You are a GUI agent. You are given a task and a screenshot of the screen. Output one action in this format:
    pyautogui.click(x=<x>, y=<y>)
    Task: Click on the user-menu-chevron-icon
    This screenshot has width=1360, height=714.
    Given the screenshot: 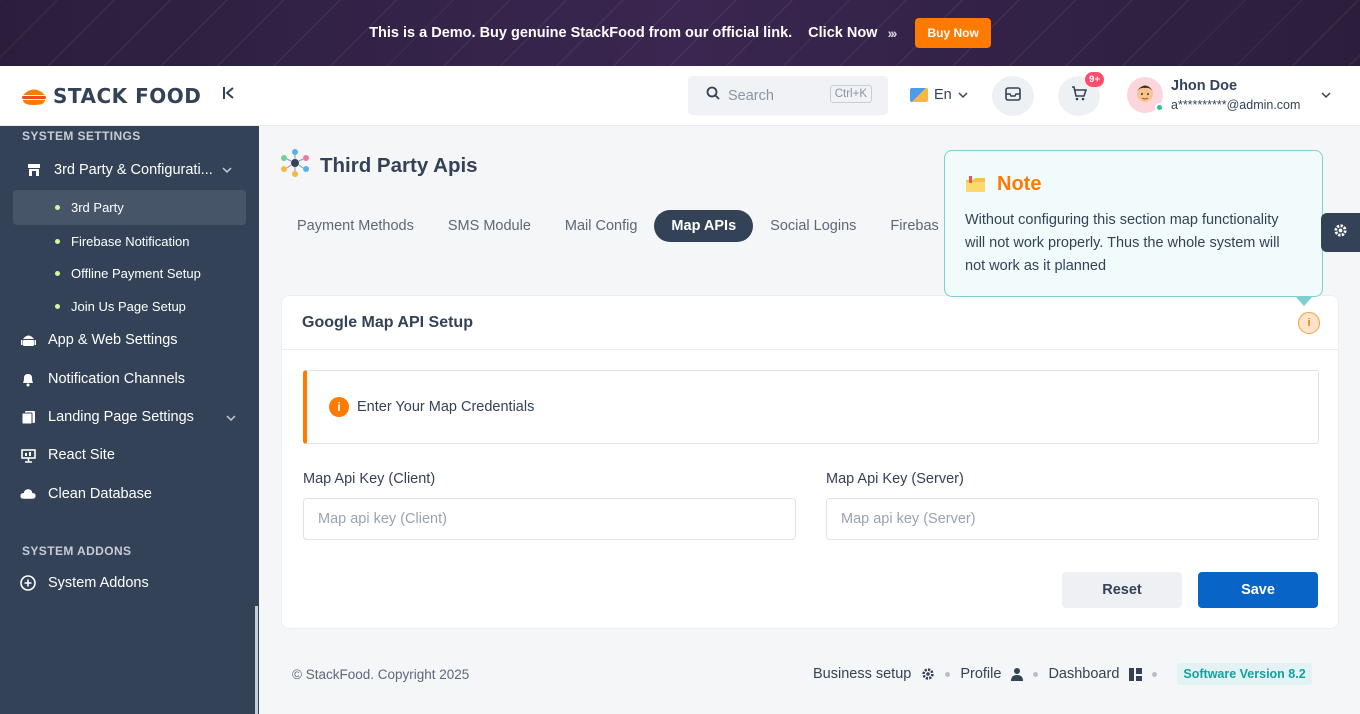 What is the action you would take?
    pyautogui.click(x=1326, y=96)
    